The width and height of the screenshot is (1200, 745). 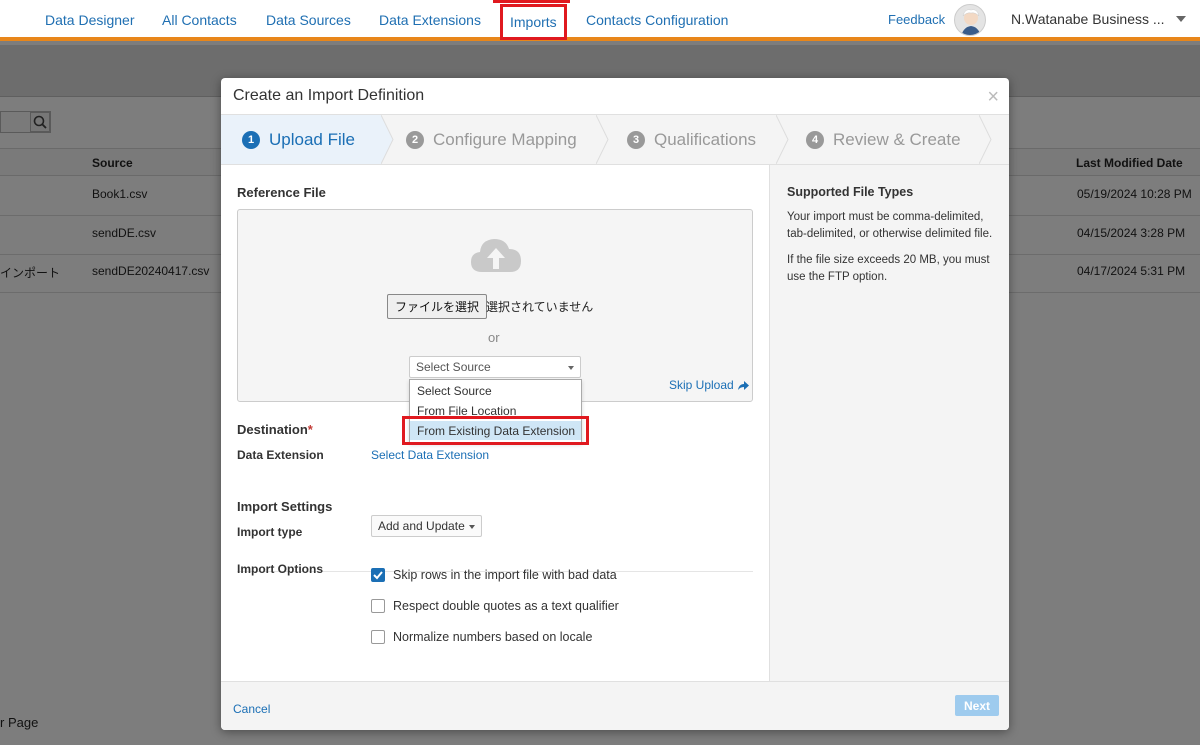 I want to click on chevron-down-icon, so click(x=1181, y=19).